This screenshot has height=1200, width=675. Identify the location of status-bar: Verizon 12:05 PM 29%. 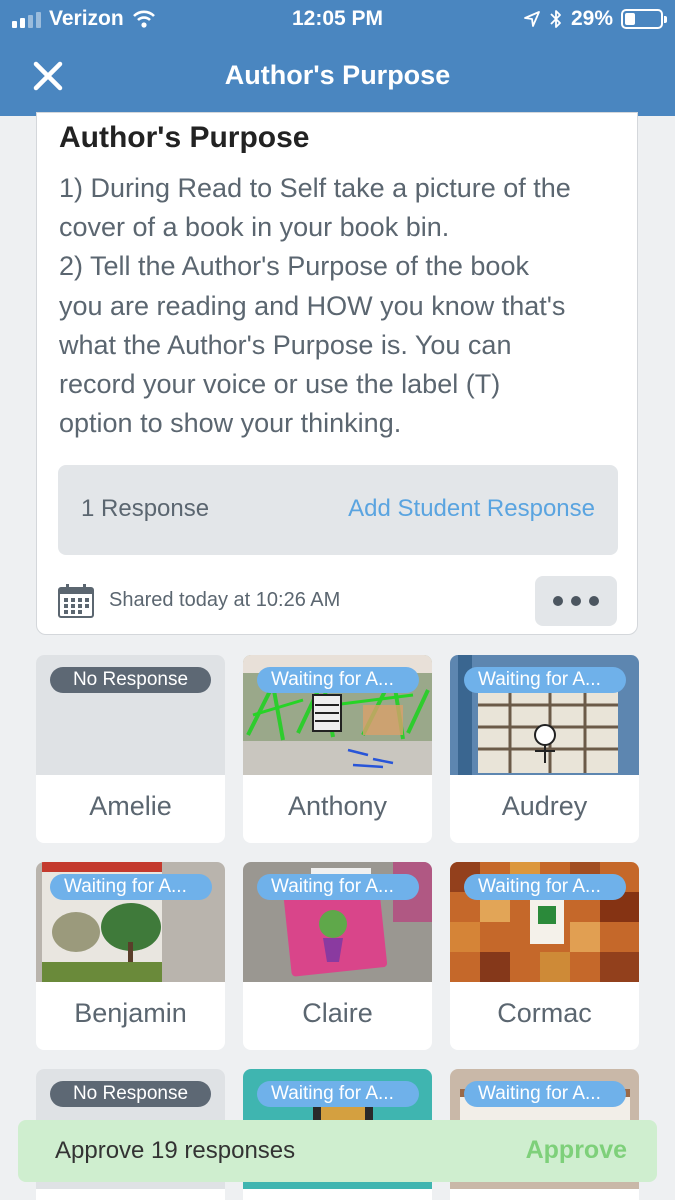
(337, 19).